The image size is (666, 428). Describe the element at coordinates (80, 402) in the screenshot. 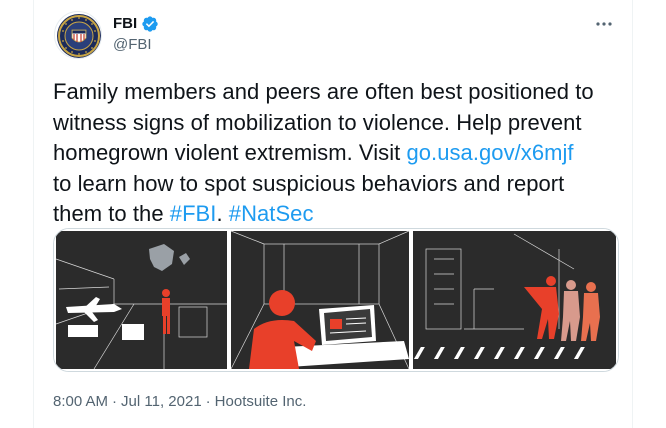

I see `tweet-time: 8:00 AM` at that location.